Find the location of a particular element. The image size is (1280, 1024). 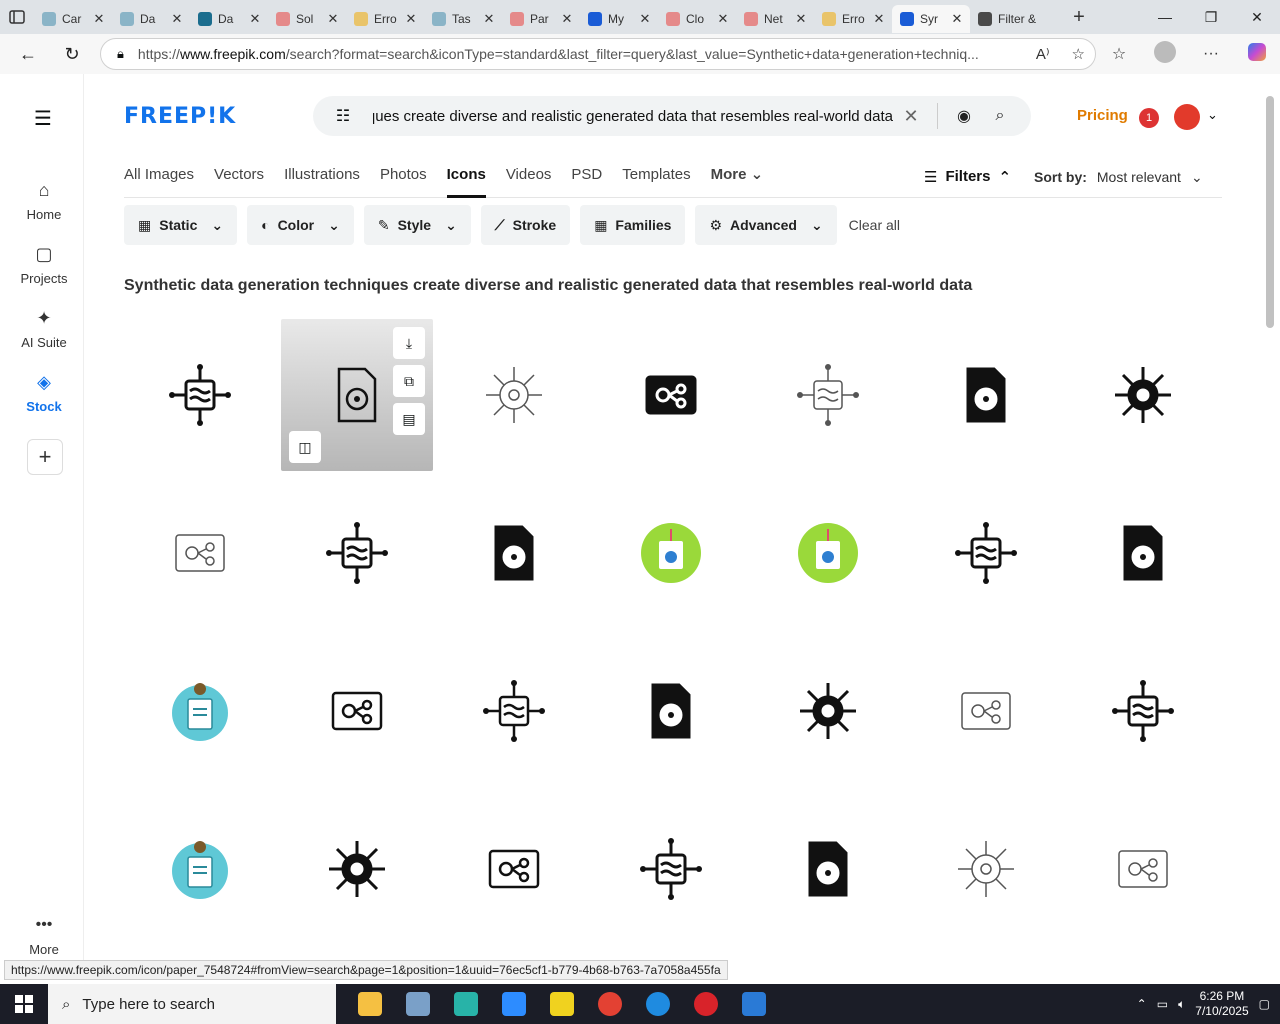

new-tab-button: + is located at coordinates (1079, 17).